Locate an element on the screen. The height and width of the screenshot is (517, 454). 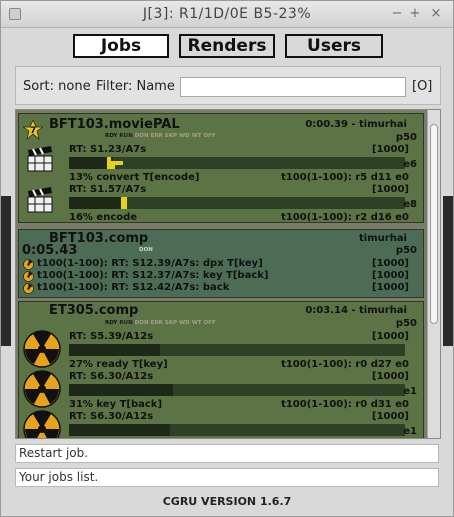
job-user: timurhai is located at coordinates (383, 238).